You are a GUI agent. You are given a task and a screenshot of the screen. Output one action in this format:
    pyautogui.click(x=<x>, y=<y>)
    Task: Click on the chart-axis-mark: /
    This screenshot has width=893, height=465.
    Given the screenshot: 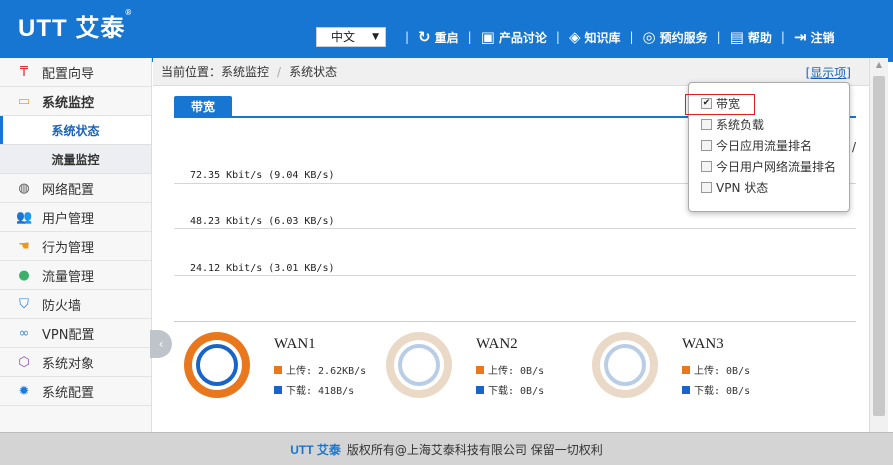 What is the action you would take?
    pyautogui.click(x=854, y=147)
    